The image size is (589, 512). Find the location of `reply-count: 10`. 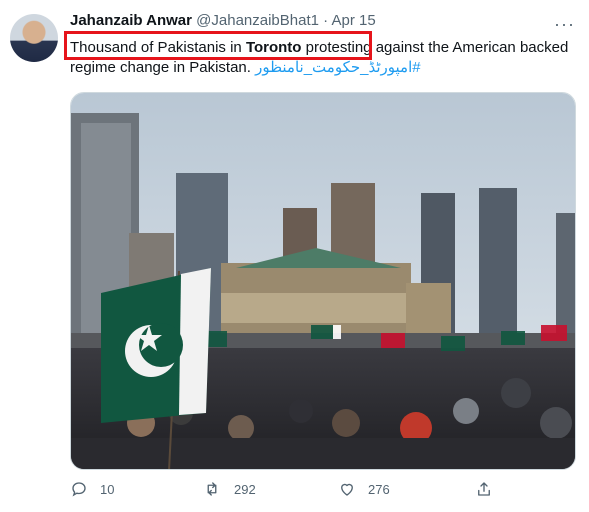

reply-count: 10 is located at coordinates (107, 489).